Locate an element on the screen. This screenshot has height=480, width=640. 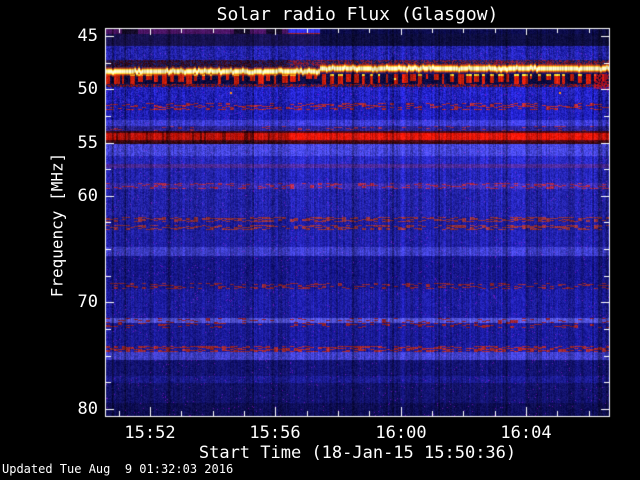
y-tick-label: 55 is located at coordinates (87, 143).